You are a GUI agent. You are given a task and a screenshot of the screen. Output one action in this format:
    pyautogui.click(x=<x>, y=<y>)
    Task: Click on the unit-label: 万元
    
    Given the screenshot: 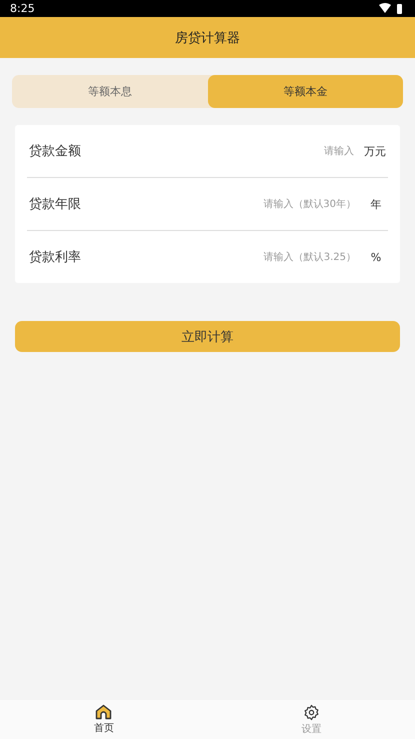 What is the action you would take?
    pyautogui.click(x=375, y=151)
    